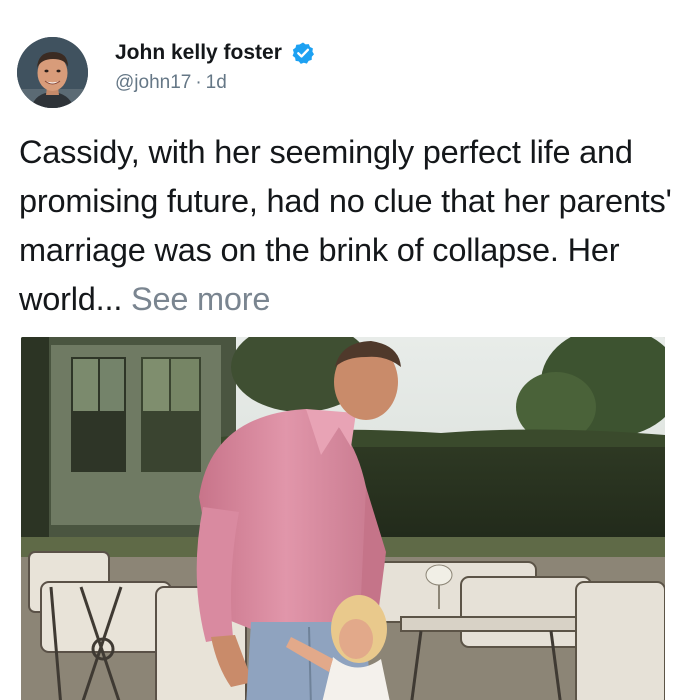 The image size is (700, 700). I want to click on avatar-portrait, so click(52, 72).